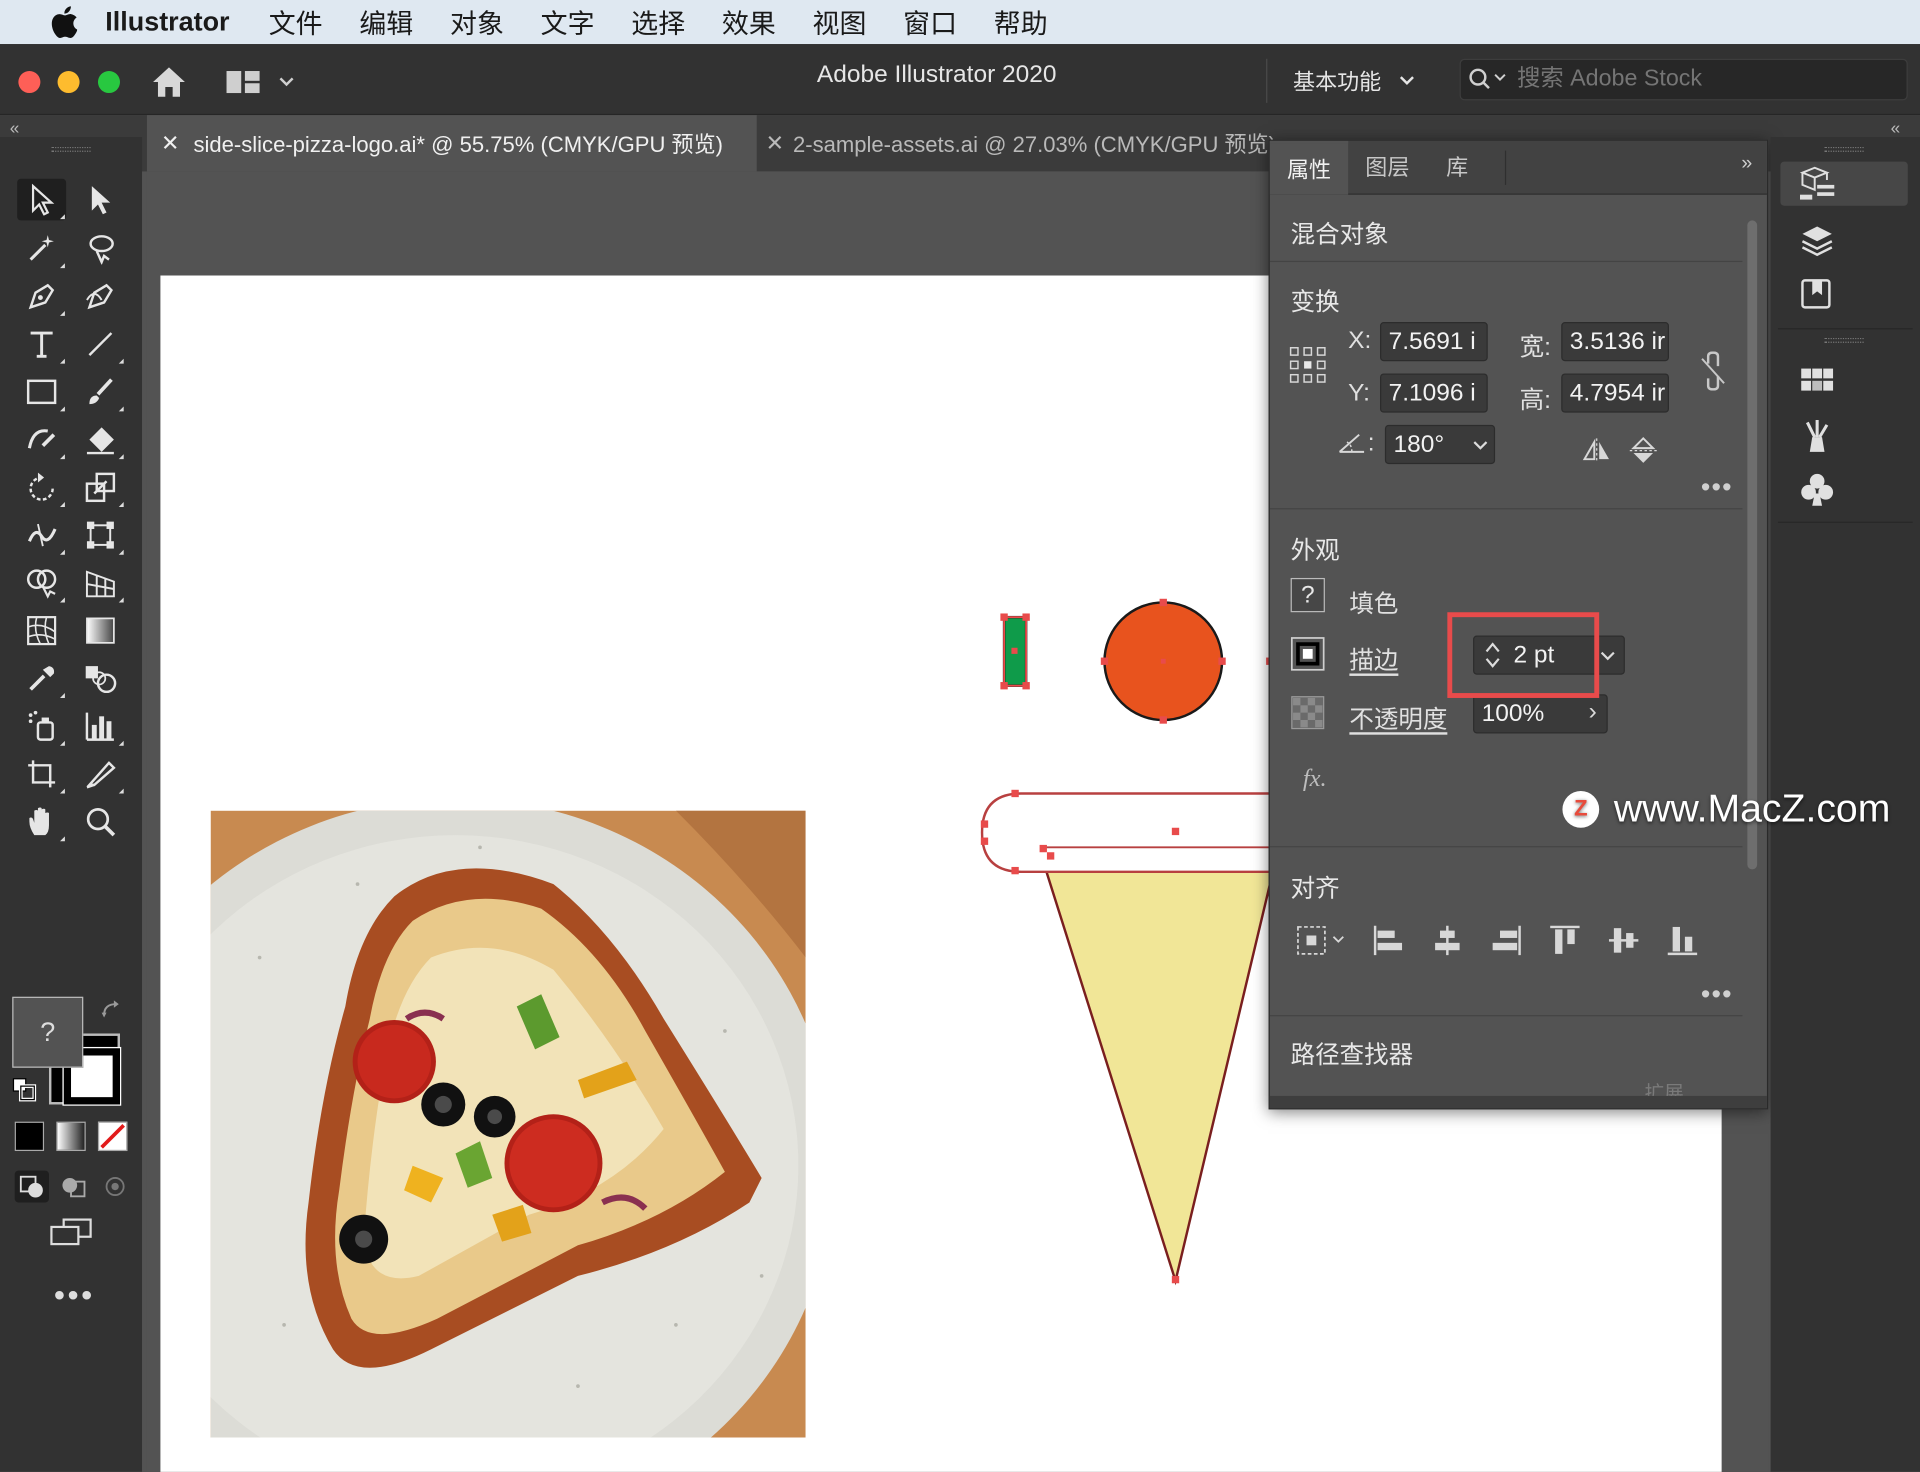 This screenshot has width=1920, height=1472. What do you see at coordinates (296, 21) in the screenshot?
I see `menu-file: 文件` at bounding box center [296, 21].